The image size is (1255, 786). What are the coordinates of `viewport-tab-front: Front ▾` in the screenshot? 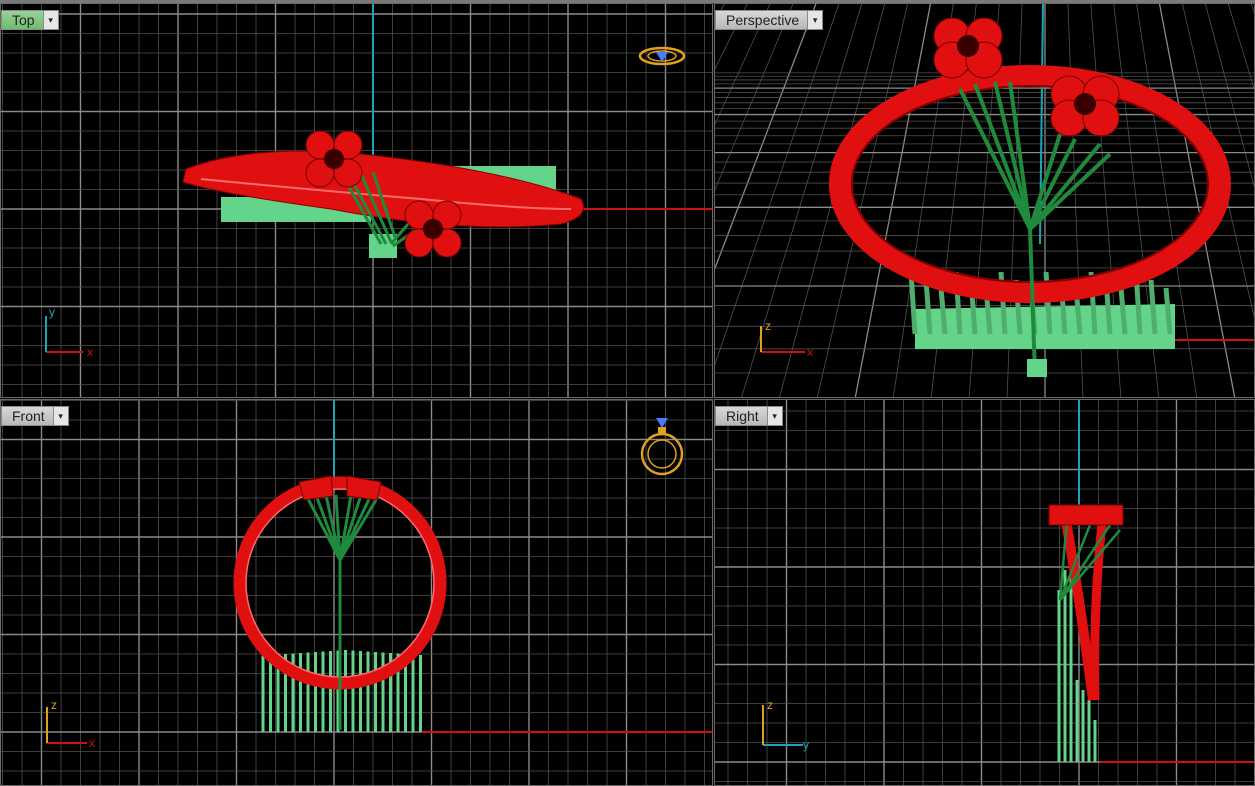 It's located at (35, 416).